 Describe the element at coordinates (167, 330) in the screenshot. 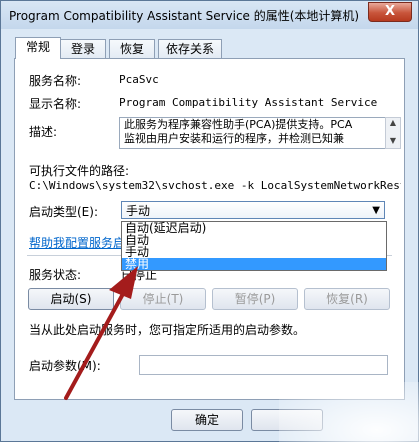

I see `start-params-hint: 当从此处启动服务时，您可指定所适用的启动参数。` at that location.